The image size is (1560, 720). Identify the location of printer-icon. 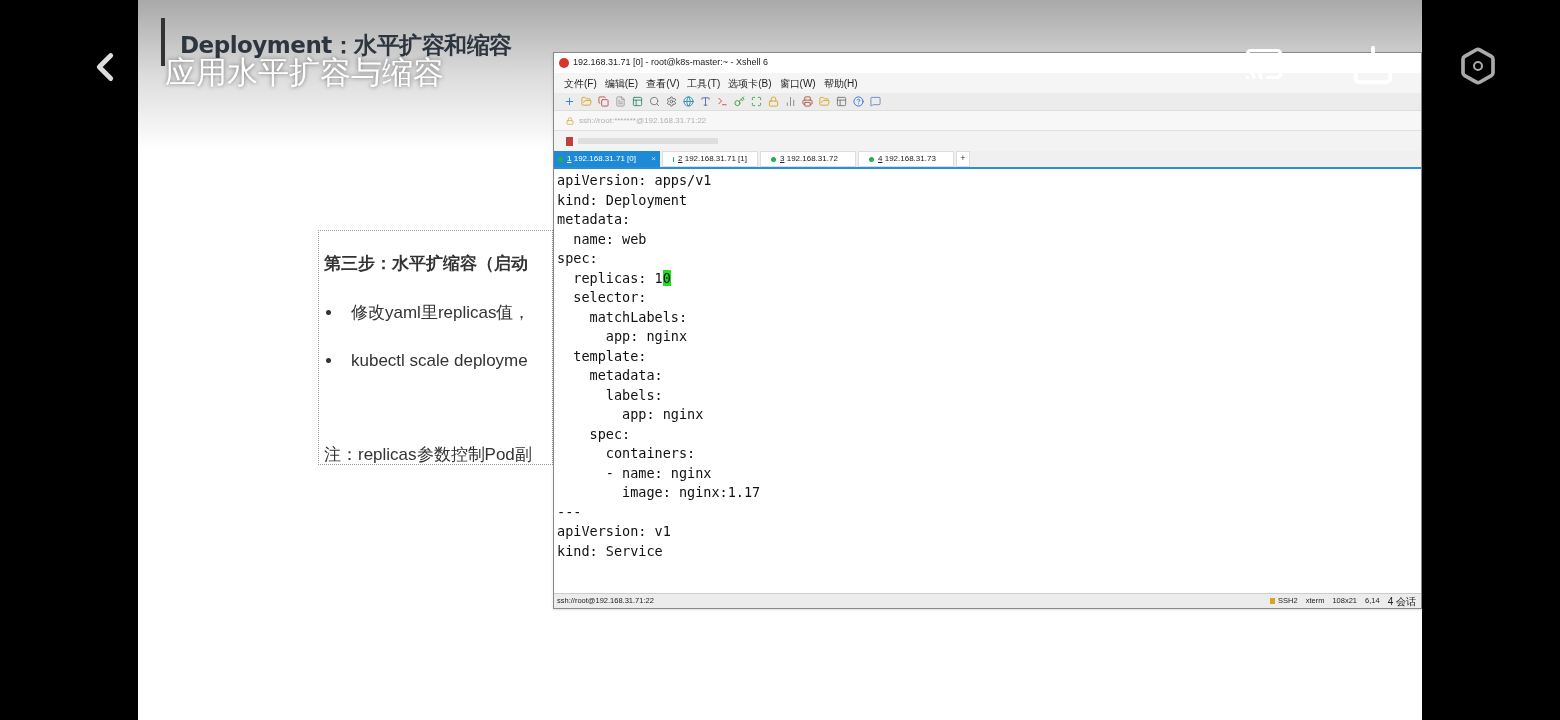
(807, 101).